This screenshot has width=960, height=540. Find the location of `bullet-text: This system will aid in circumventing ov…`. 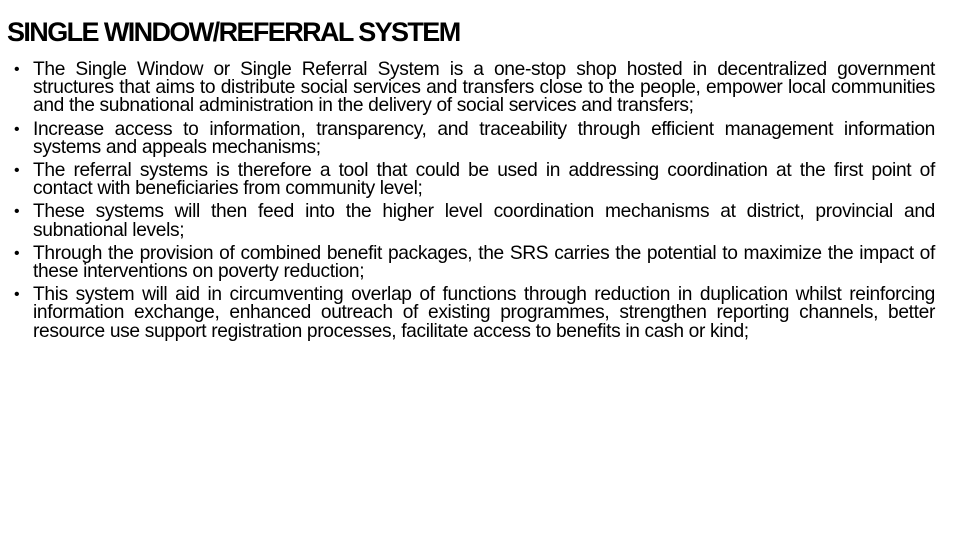

bullet-text: This system will aid in circumventing ov… is located at coordinates (484, 313).